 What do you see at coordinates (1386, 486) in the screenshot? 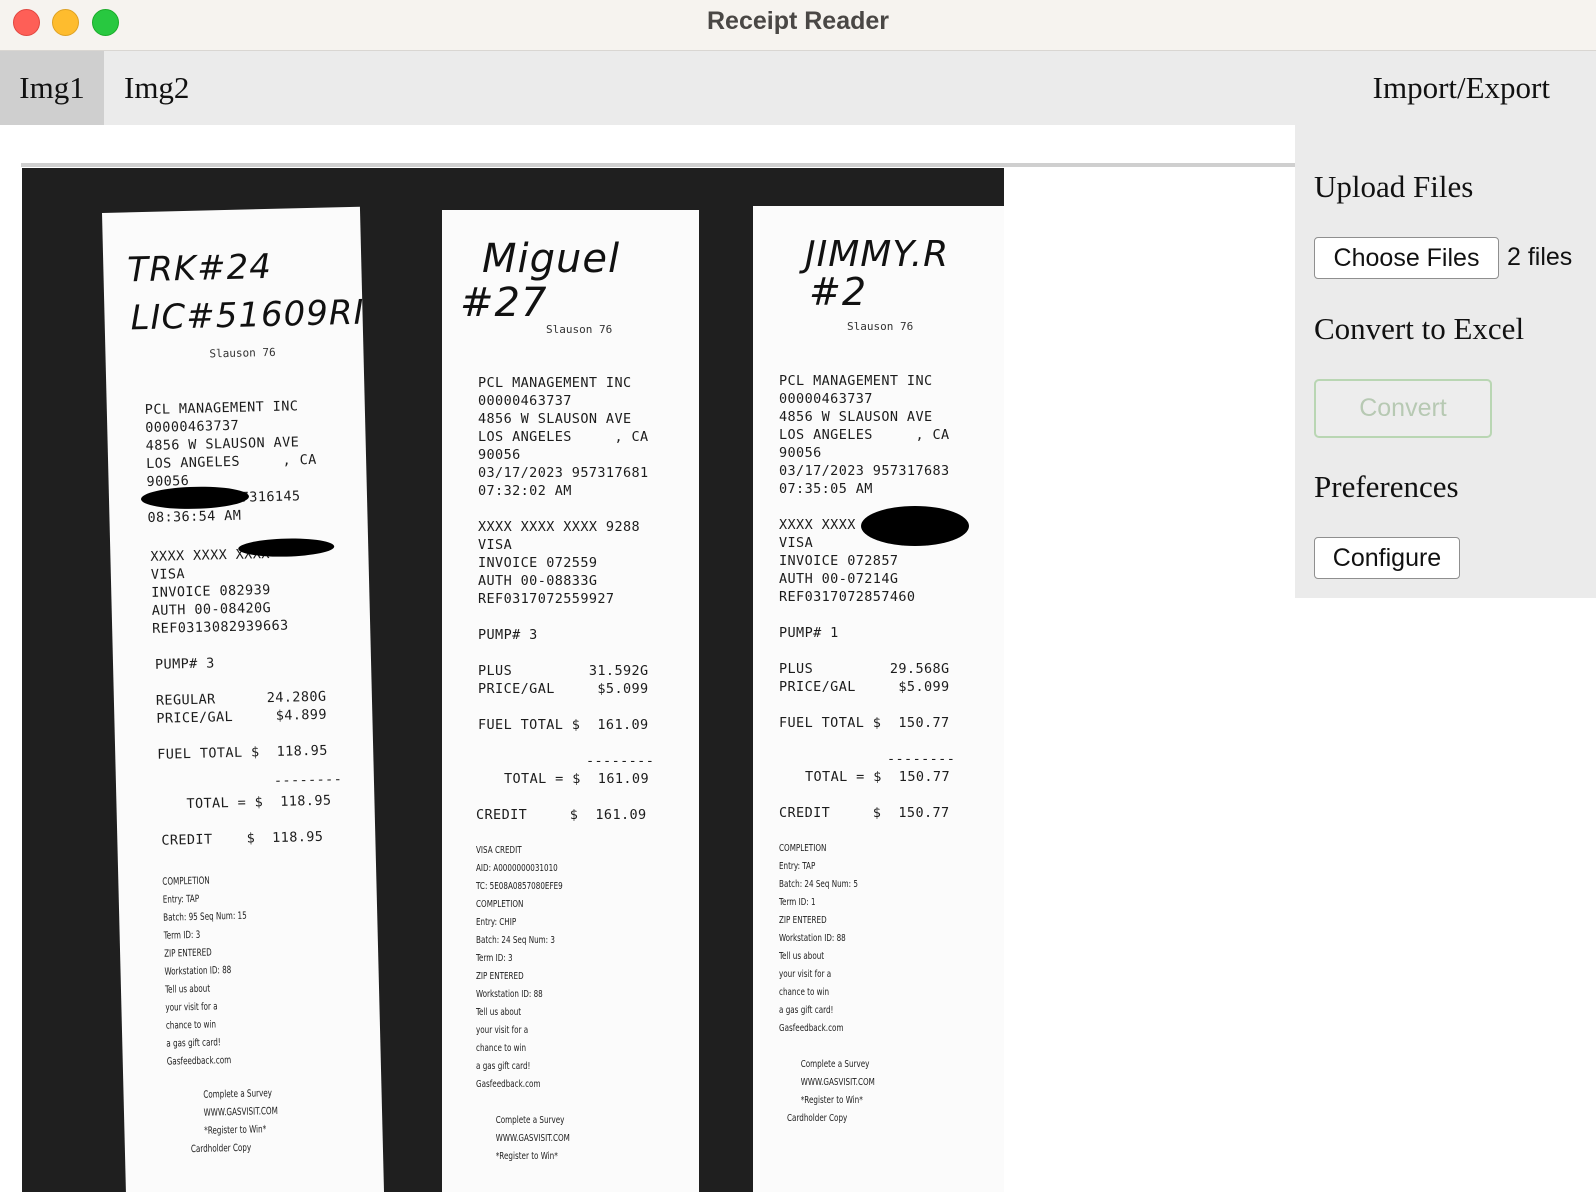
I see `preferences-heading: Preferences` at bounding box center [1386, 486].